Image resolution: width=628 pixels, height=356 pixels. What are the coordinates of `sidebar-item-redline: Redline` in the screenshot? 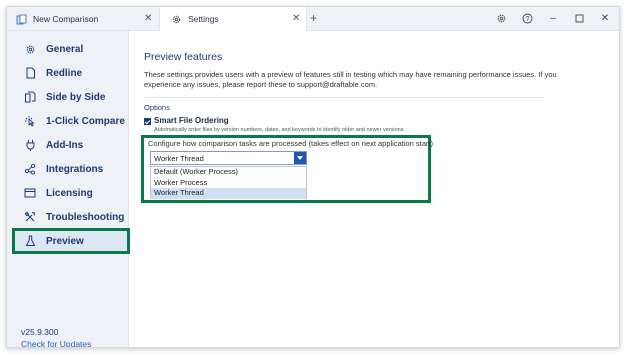 It's located at (71, 73).